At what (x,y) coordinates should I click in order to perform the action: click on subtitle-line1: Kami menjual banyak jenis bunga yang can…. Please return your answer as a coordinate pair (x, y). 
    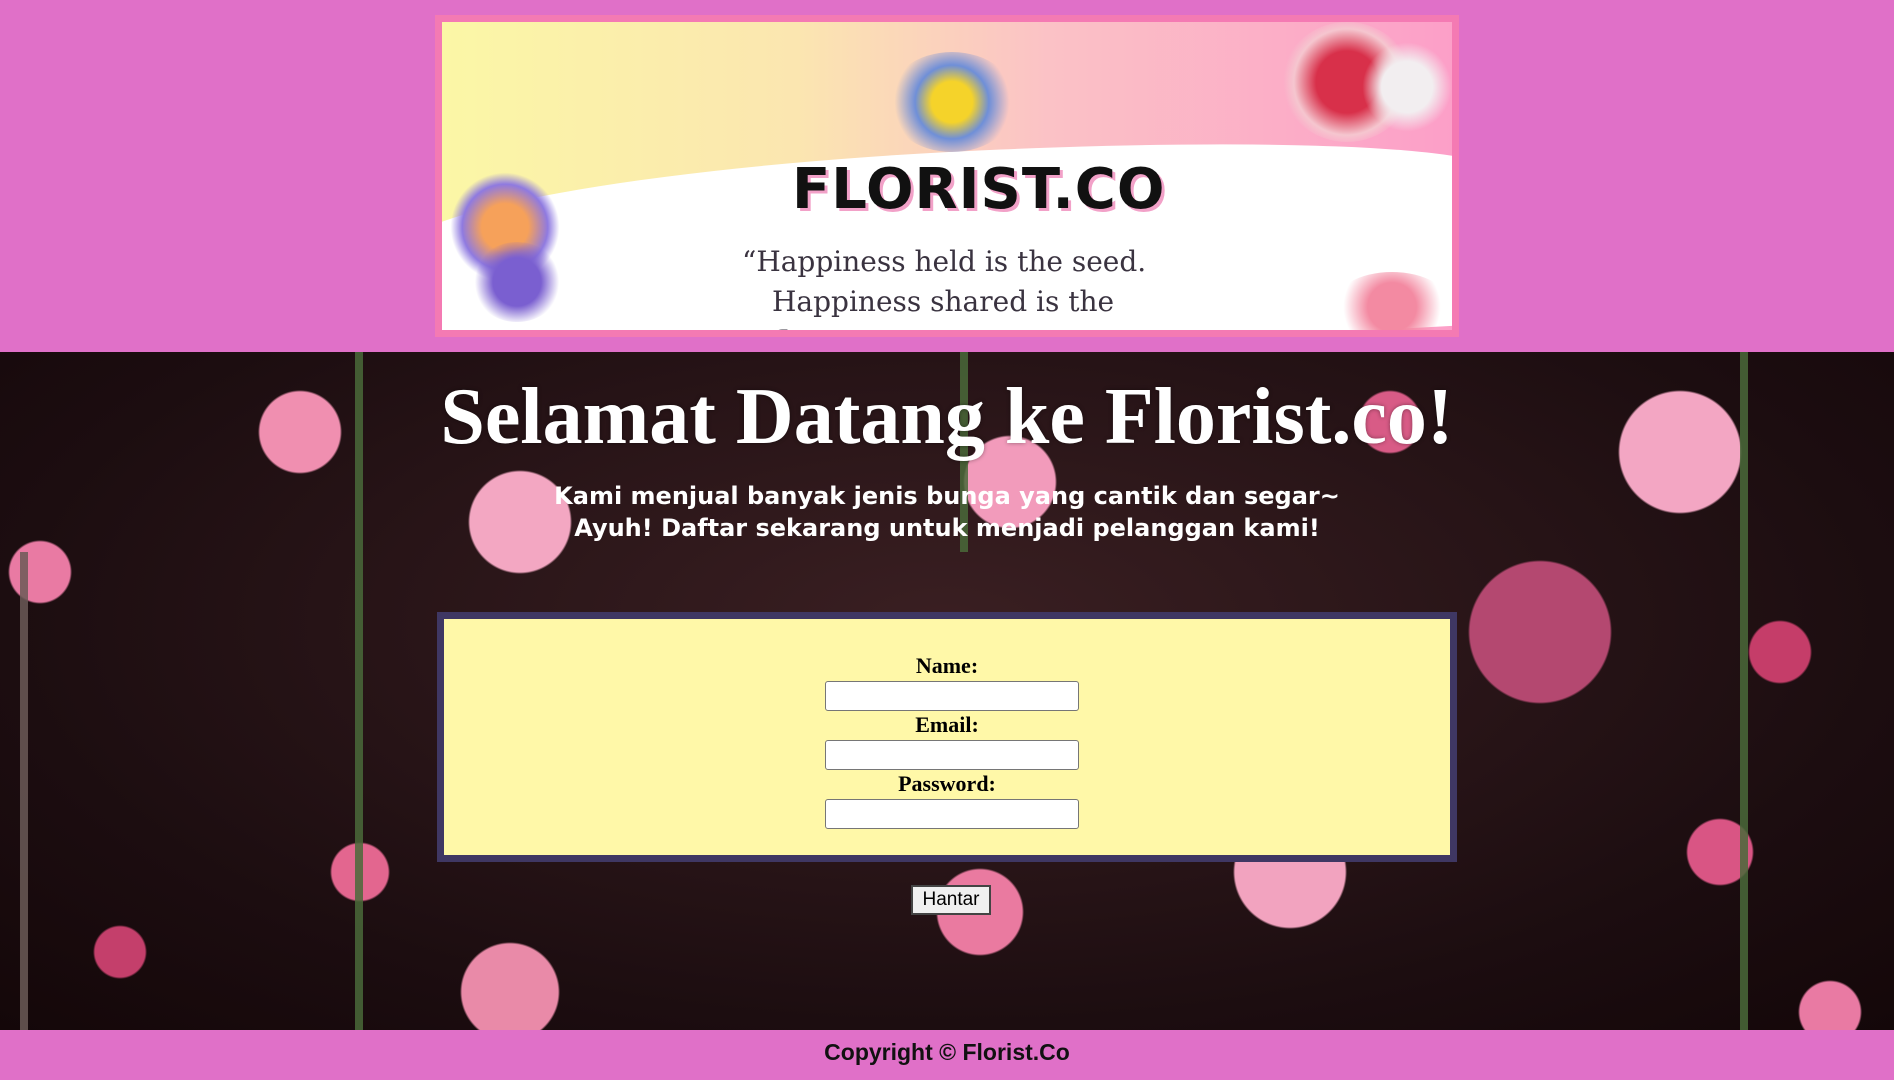
    Looking at the image, I should click on (947, 496).